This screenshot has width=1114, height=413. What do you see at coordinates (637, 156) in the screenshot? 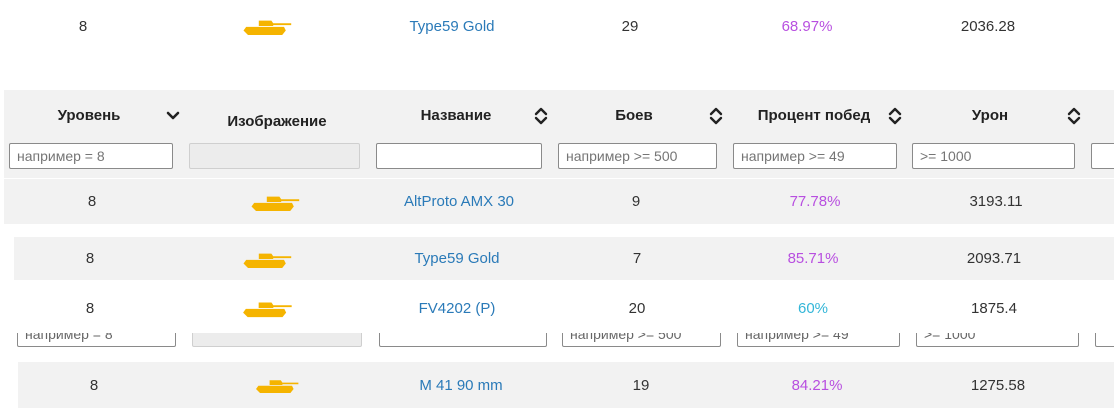
I see `battles-filter-input` at bounding box center [637, 156].